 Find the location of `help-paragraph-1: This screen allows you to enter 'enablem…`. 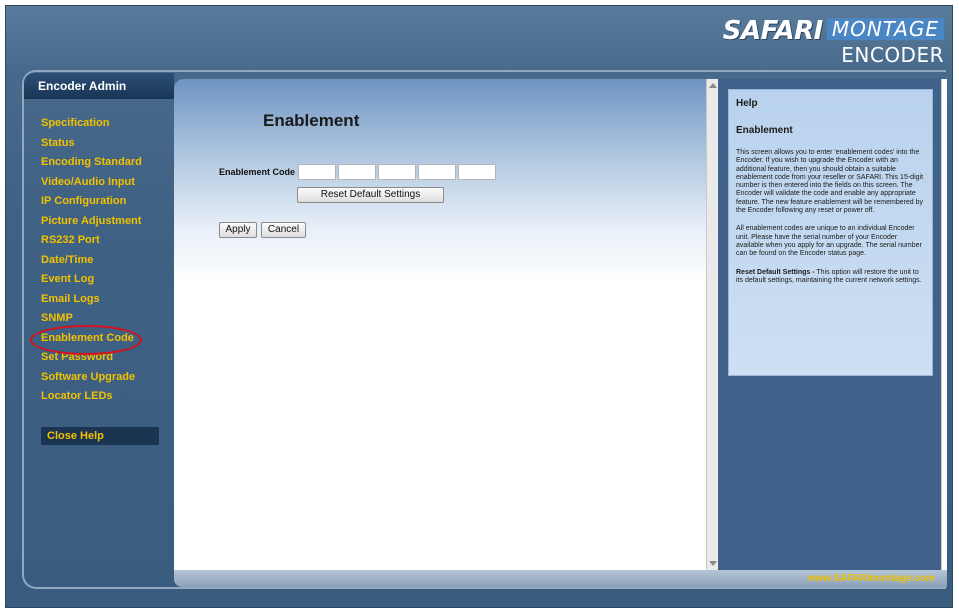

help-paragraph-1: This screen allows you to enter 'enablem… is located at coordinates (830, 182).